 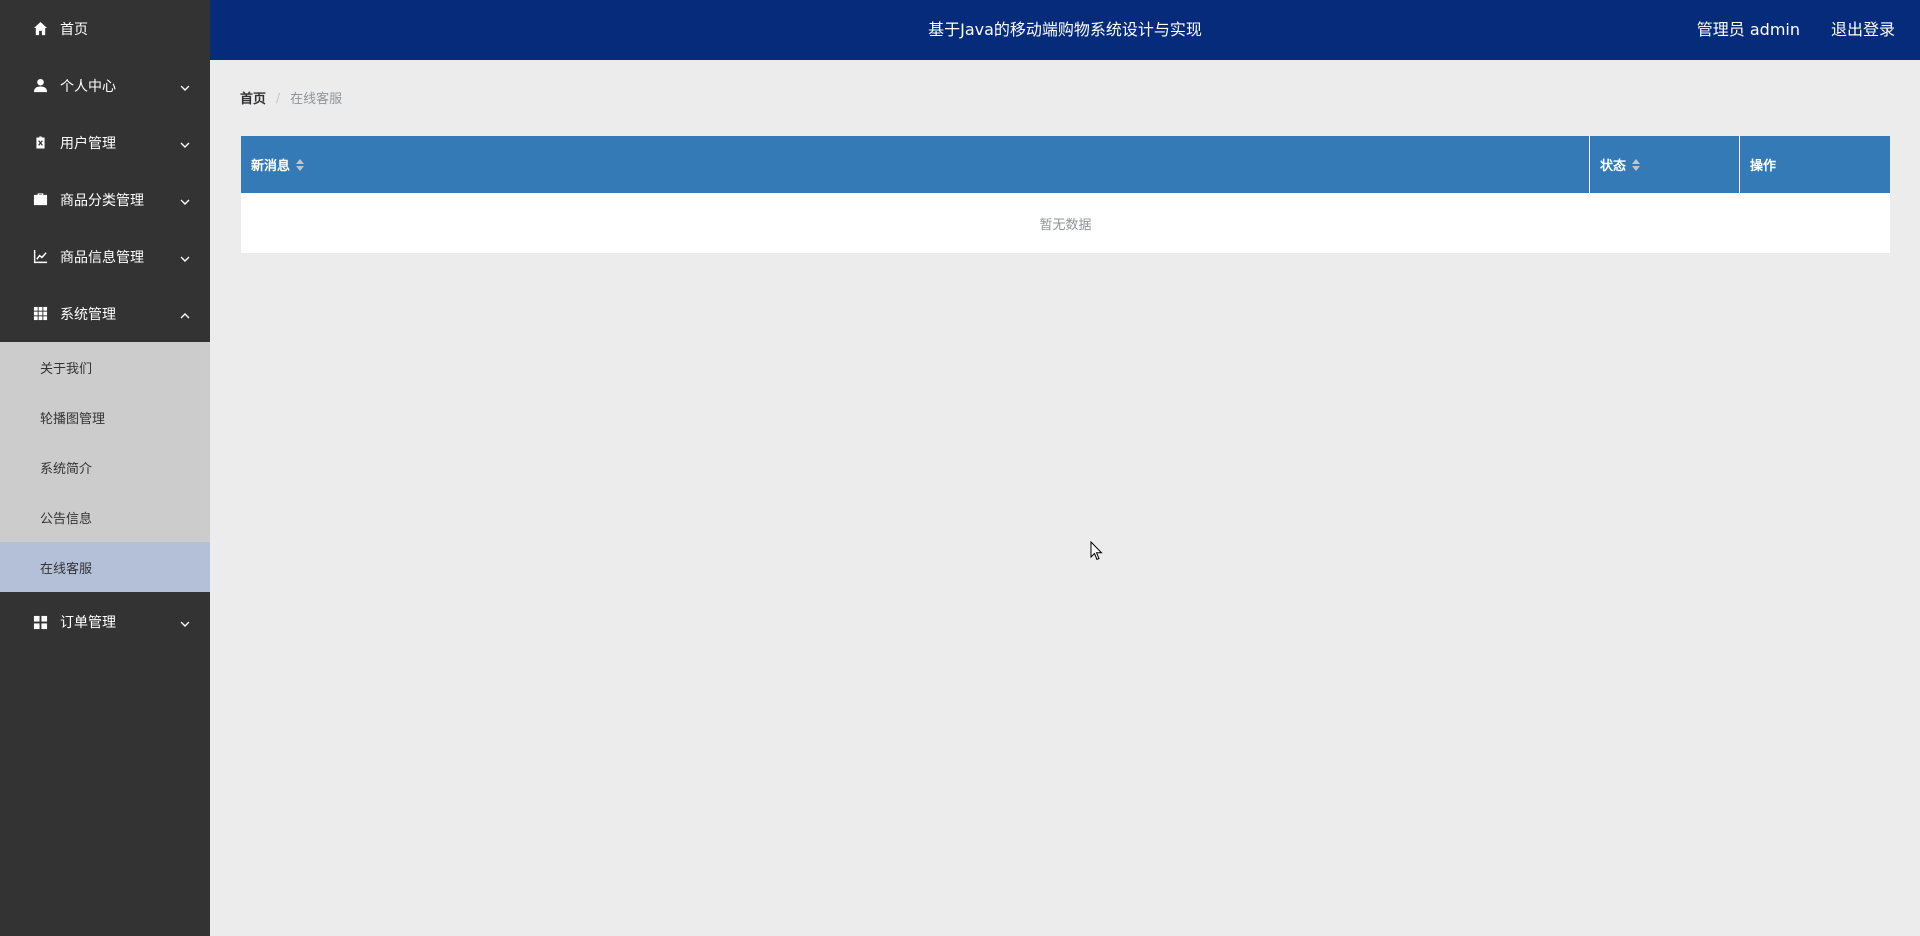 What do you see at coordinates (105, 28) in the screenshot?
I see `sidebar-item-home: 首页` at bounding box center [105, 28].